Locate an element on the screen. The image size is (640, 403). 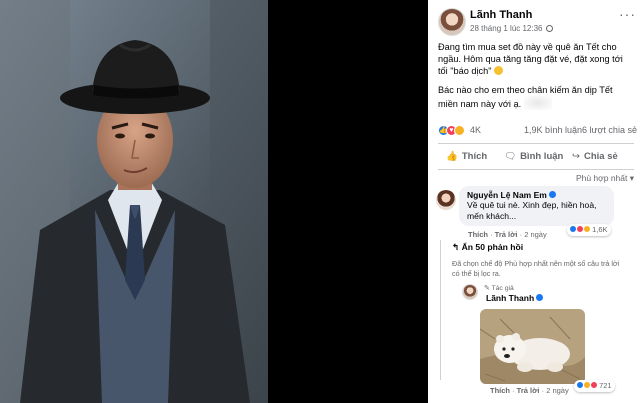
comment-time: 2 ngày is located at coordinates (535, 234).